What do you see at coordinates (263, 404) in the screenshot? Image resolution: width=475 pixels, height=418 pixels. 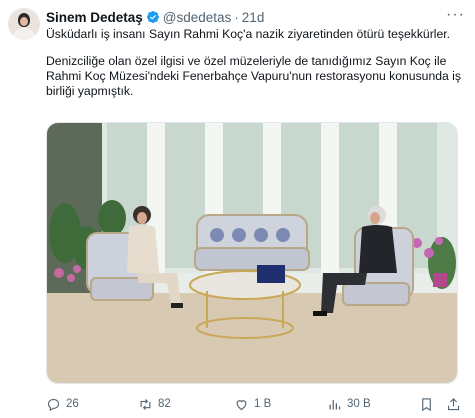 I see `like-count: 1 B` at bounding box center [263, 404].